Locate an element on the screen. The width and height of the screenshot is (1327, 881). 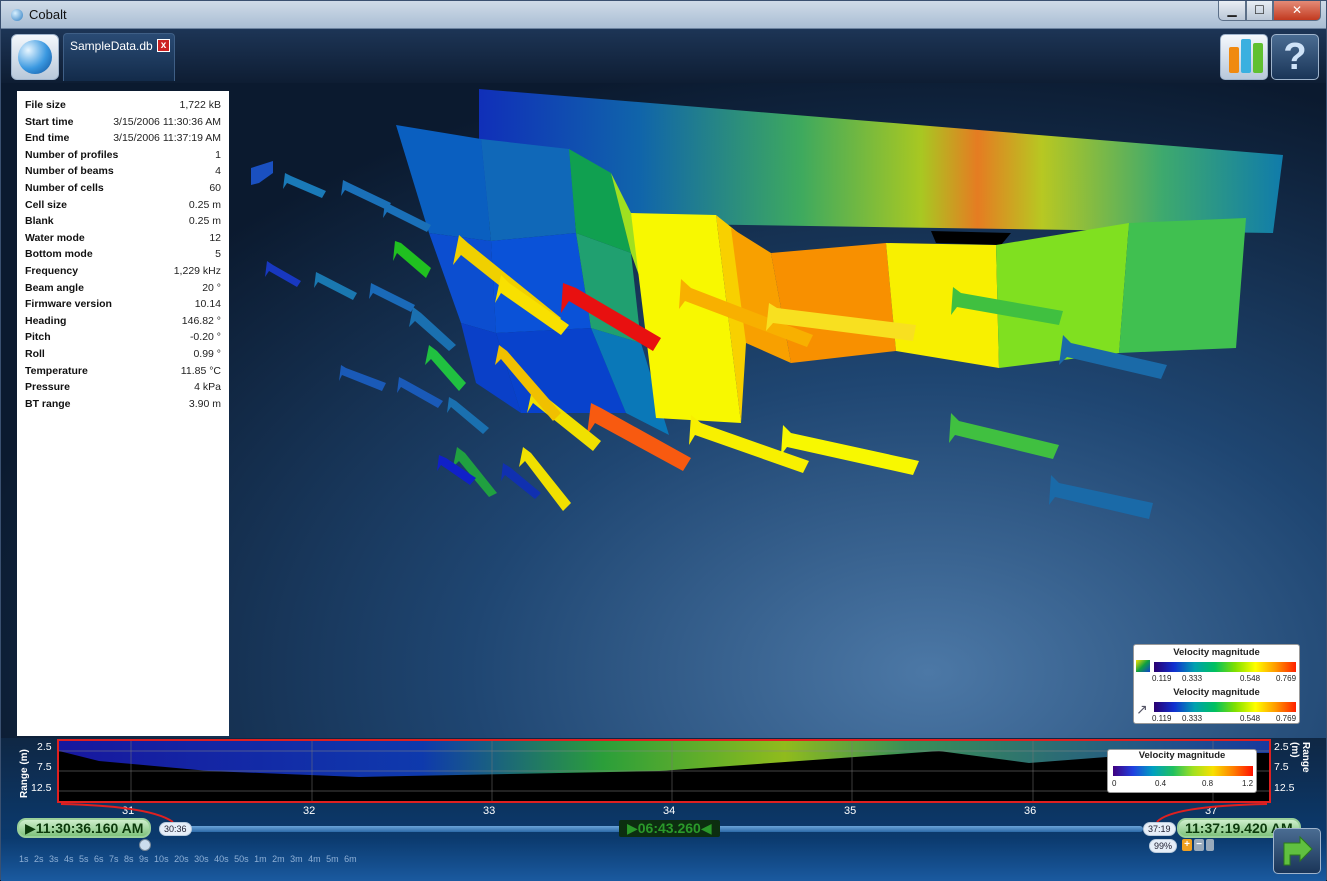
app-menu-button is located at coordinates (35, 57).